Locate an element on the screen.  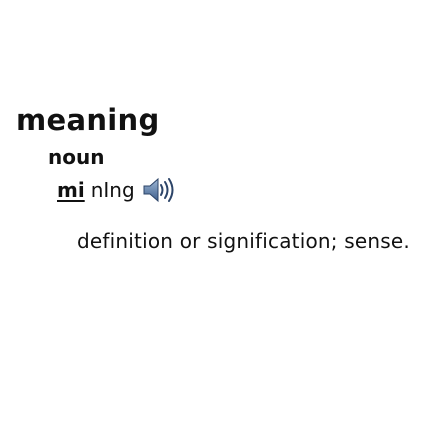
pronunciation-unstressed-syllable: nIng is located at coordinates (112, 190).